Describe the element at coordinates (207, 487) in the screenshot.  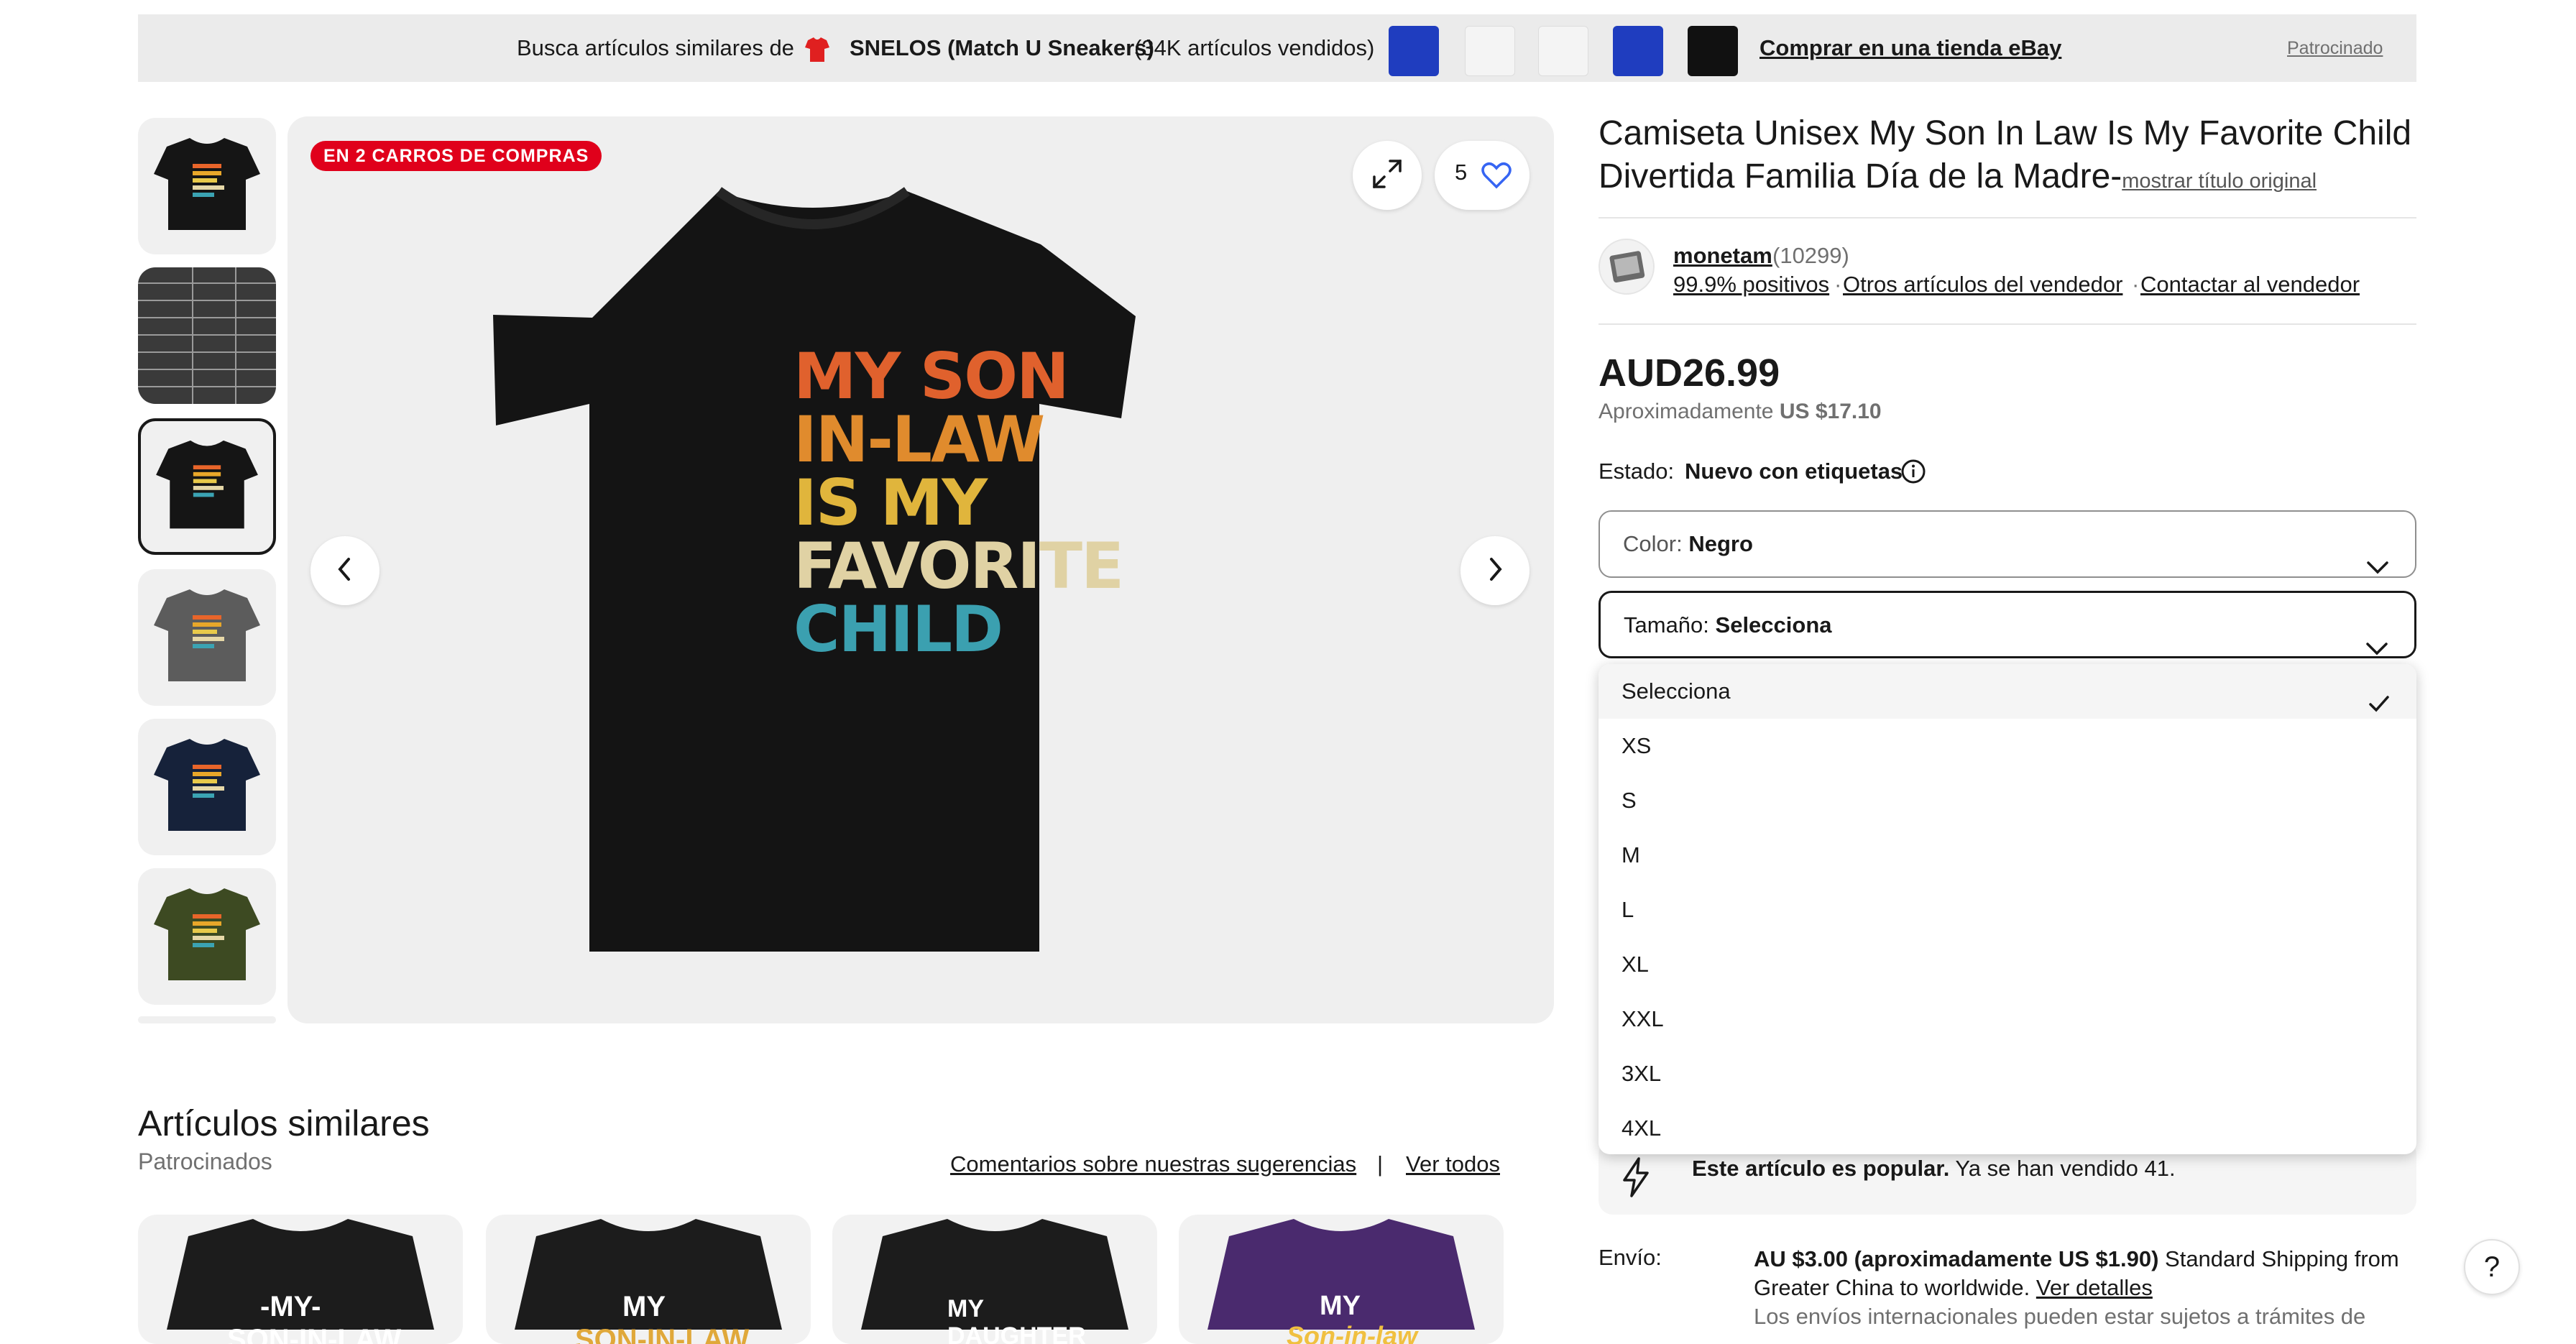
I see `gallery-thumbnail-3-selected` at that location.